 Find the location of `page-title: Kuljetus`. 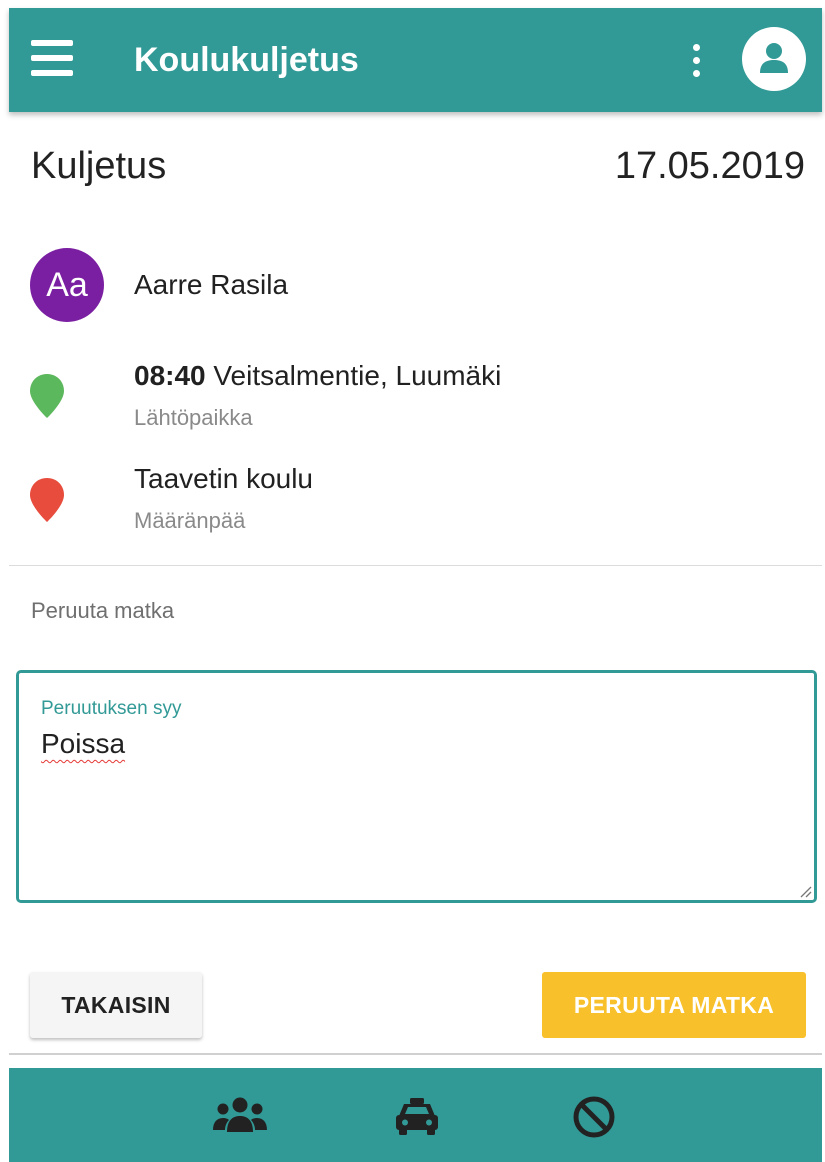

page-title: Kuljetus is located at coordinates (99, 166).